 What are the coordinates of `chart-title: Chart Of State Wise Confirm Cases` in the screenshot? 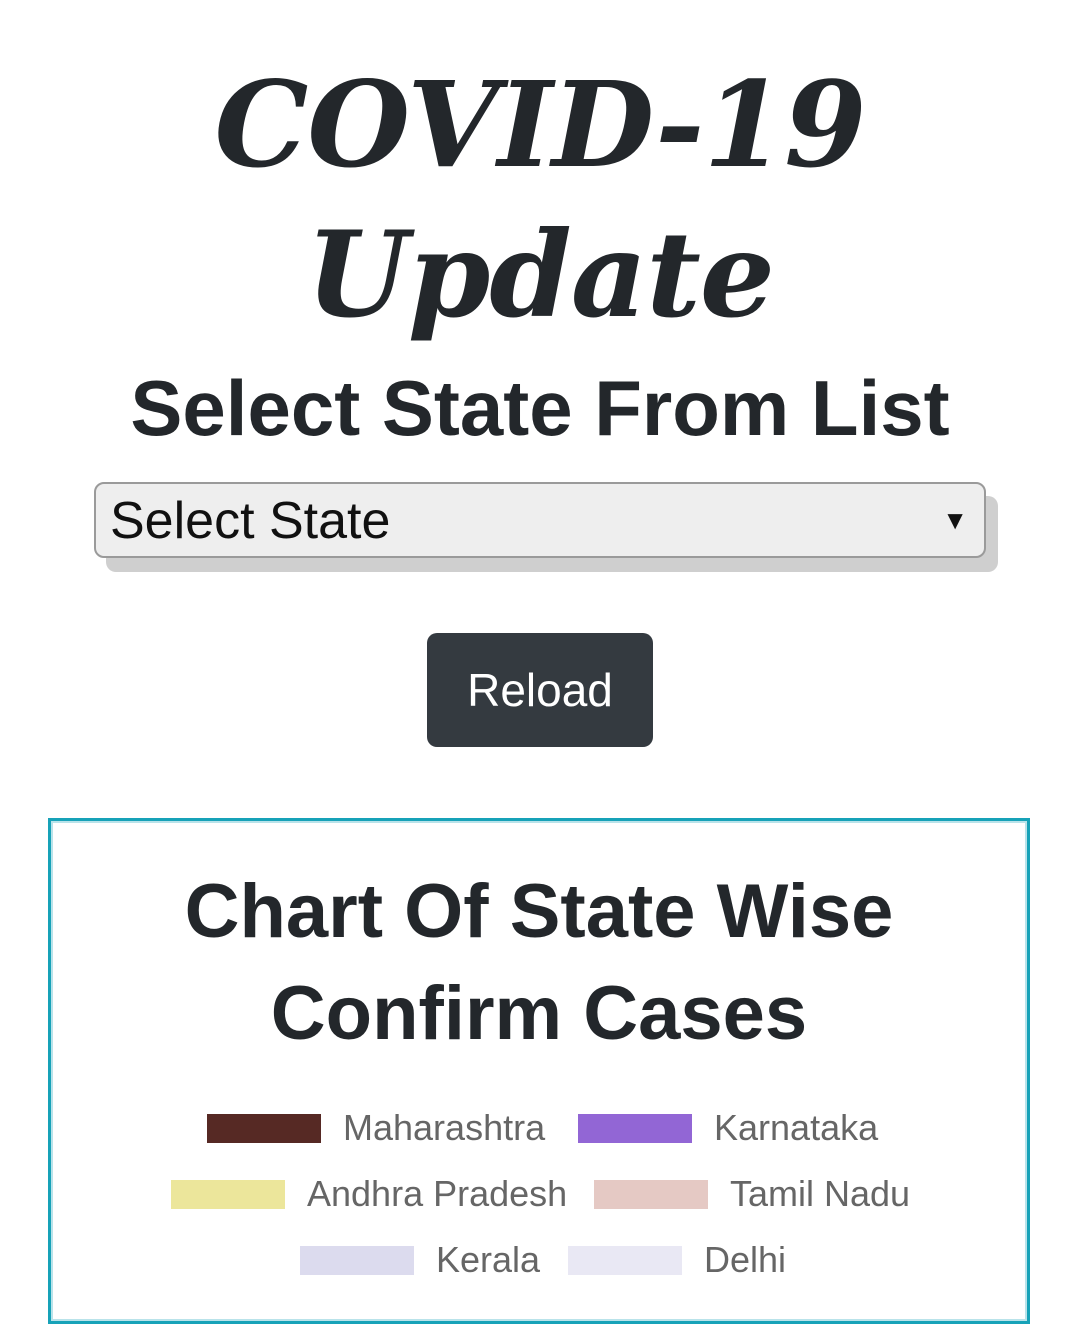 It's located at (539, 962).